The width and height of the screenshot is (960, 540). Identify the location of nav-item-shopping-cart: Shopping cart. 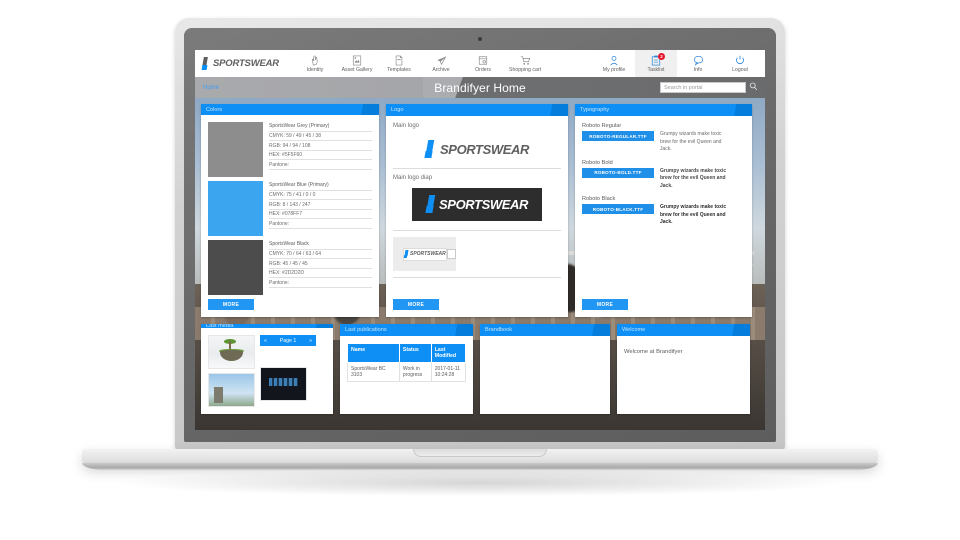
(525, 63).